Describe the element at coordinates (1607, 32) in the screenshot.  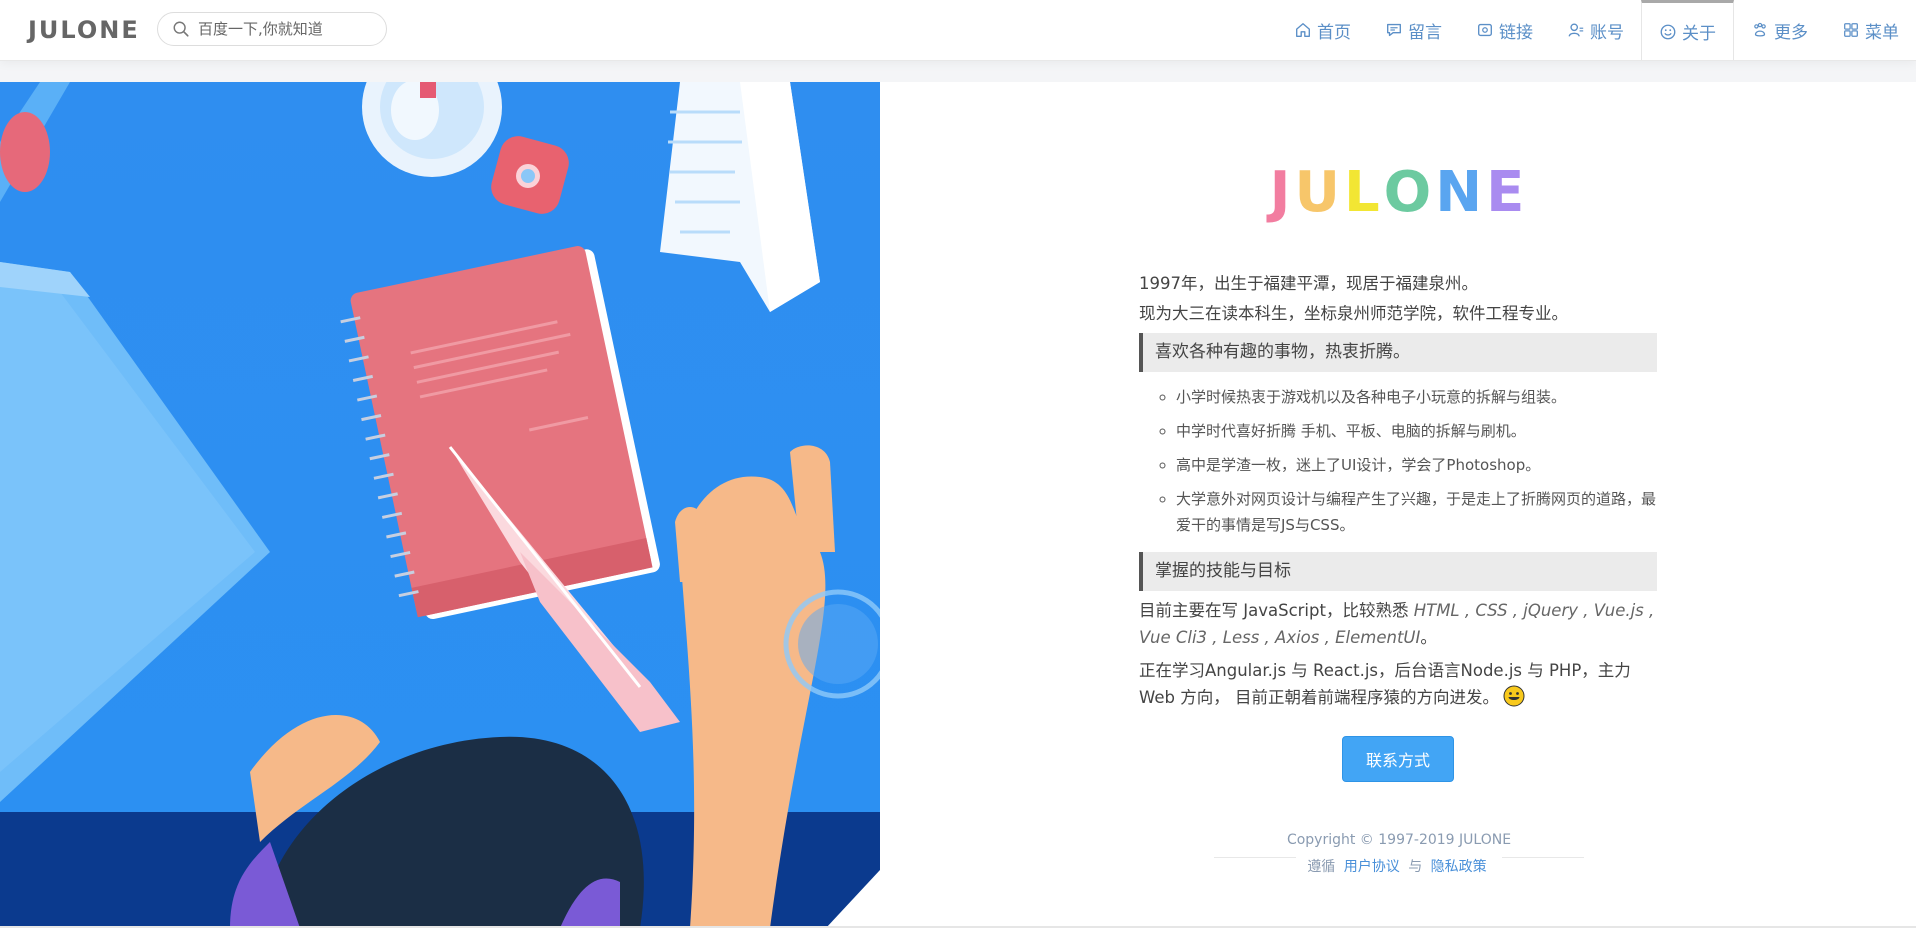
I see `nav-label-account: 账号` at that location.